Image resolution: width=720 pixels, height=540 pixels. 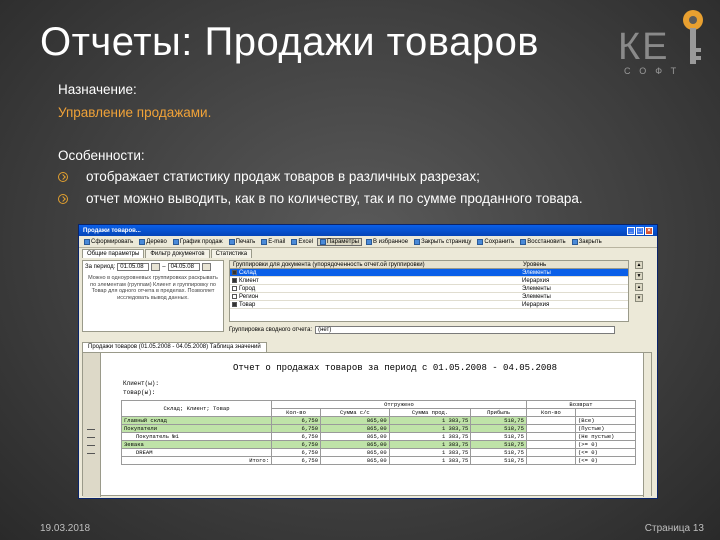 I want to click on row-name: Главный склад, so click(x=196, y=420).